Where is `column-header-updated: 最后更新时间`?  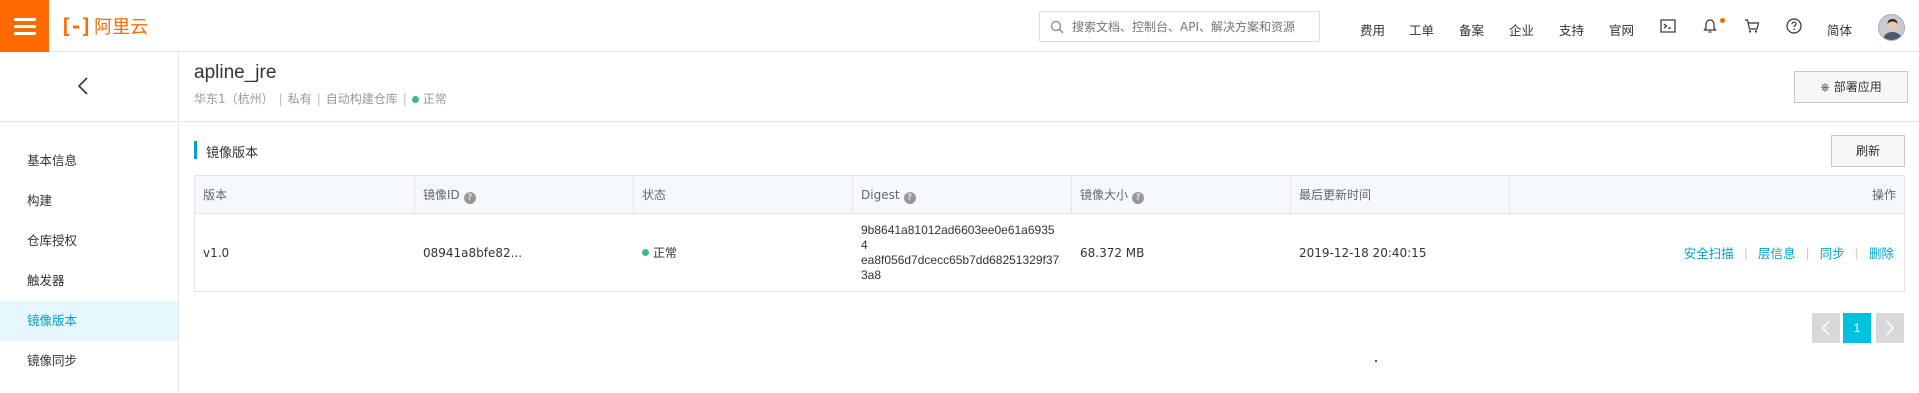
column-header-updated: 最后更新时间 is located at coordinates (1400, 195).